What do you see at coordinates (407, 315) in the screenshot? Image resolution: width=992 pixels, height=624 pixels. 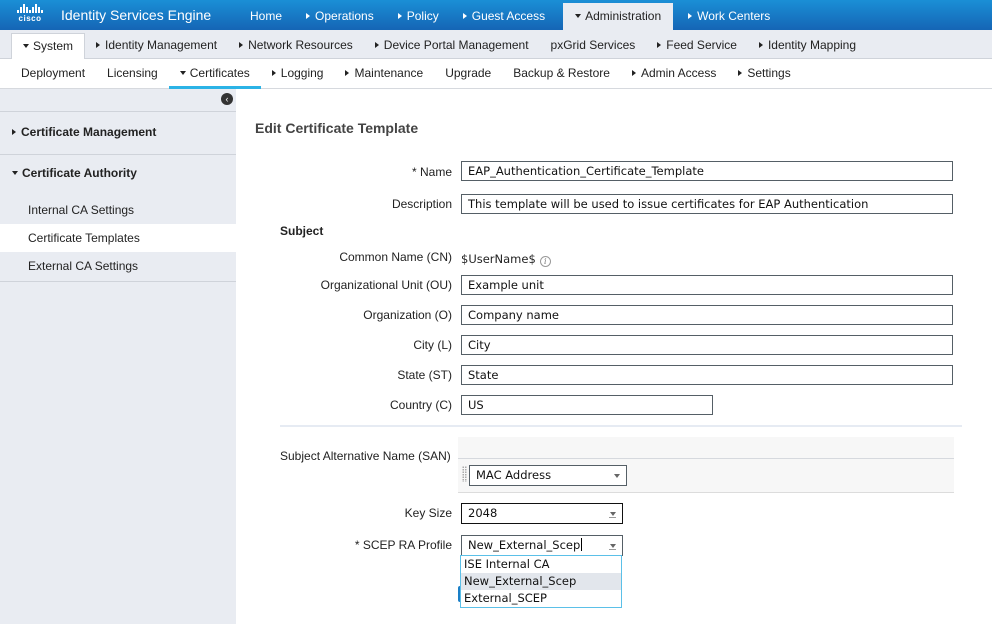 I see `organization-label: Organization (O)` at bounding box center [407, 315].